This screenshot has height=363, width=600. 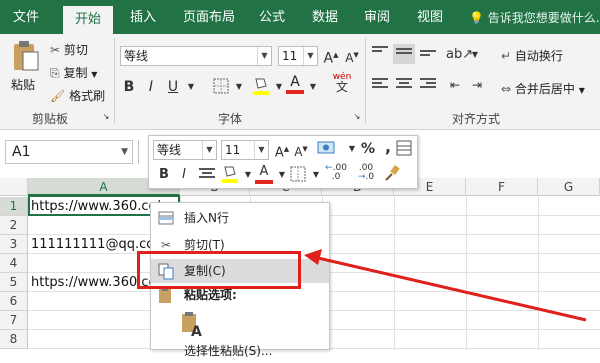 What do you see at coordinates (445, 285) in the screenshot?
I see `annotation-arrow` at bounding box center [445, 285].